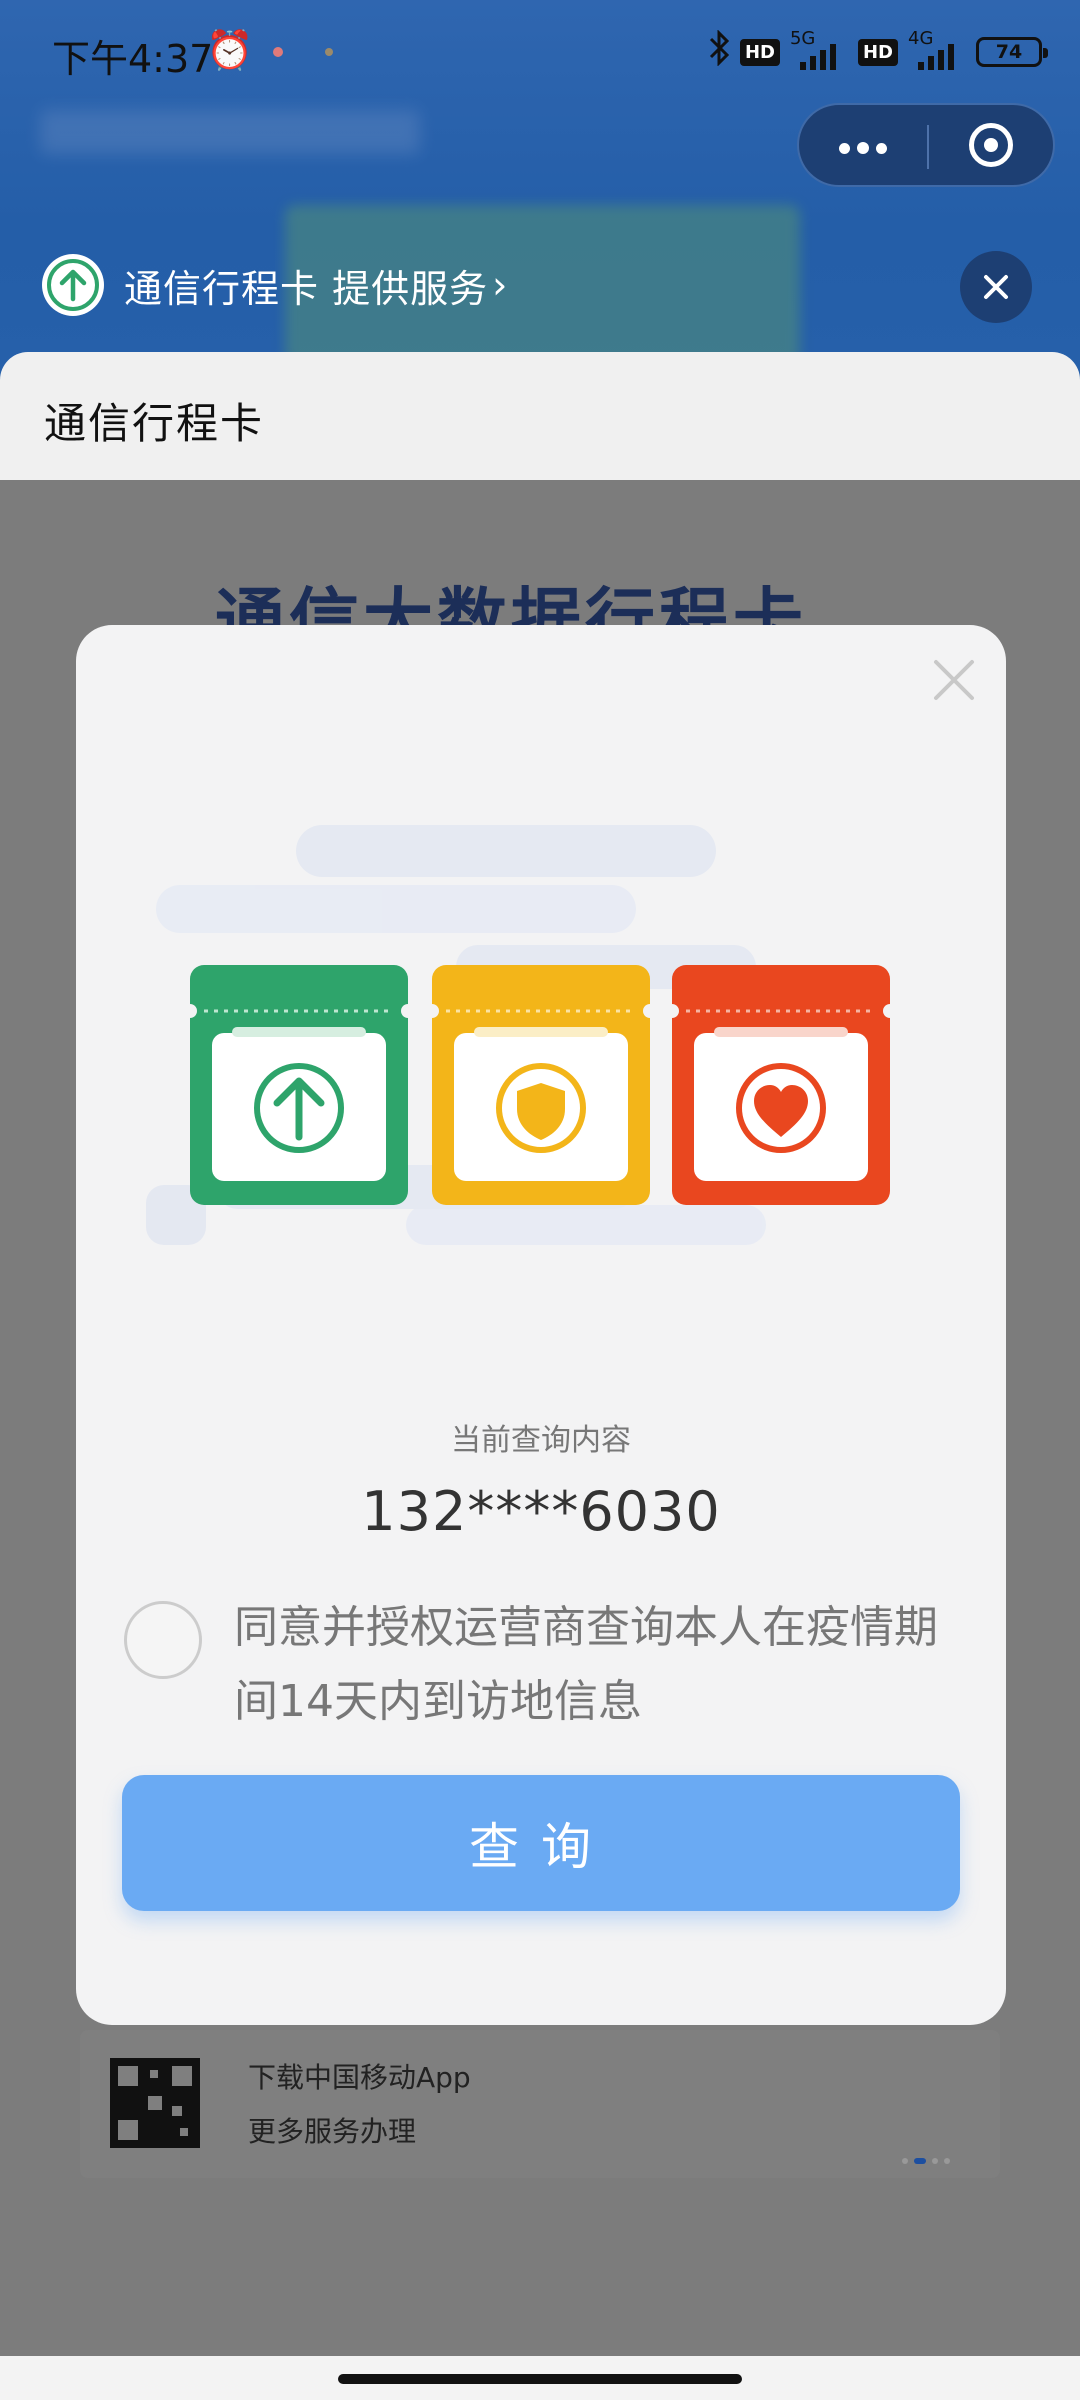  I want to click on blurred-title, so click(230, 132).